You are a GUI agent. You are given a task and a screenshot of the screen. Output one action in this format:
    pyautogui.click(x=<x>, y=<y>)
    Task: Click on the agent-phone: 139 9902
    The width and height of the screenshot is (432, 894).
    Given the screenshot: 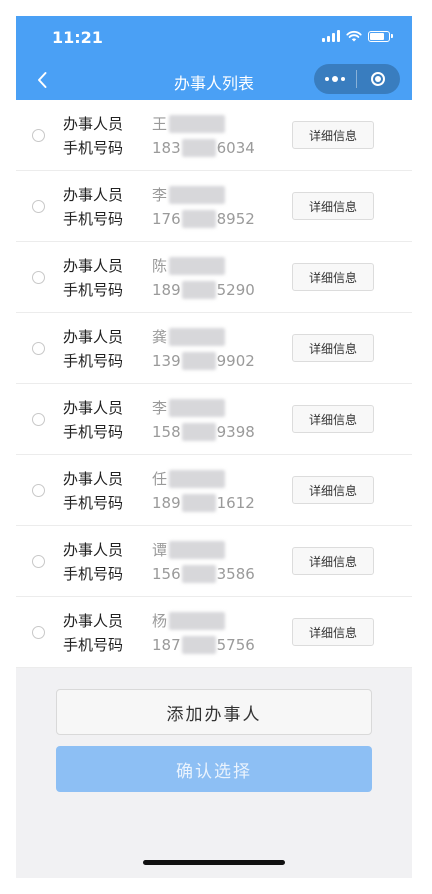 What is the action you would take?
    pyautogui.click(x=203, y=361)
    